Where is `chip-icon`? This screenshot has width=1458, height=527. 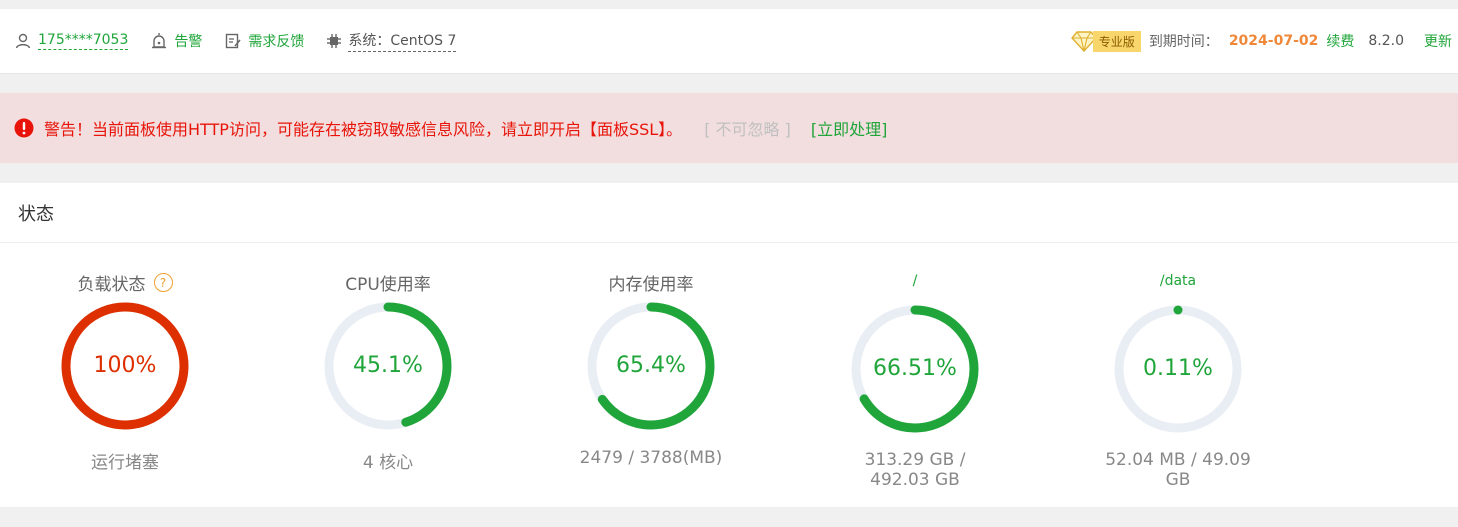 chip-icon is located at coordinates (334, 41).